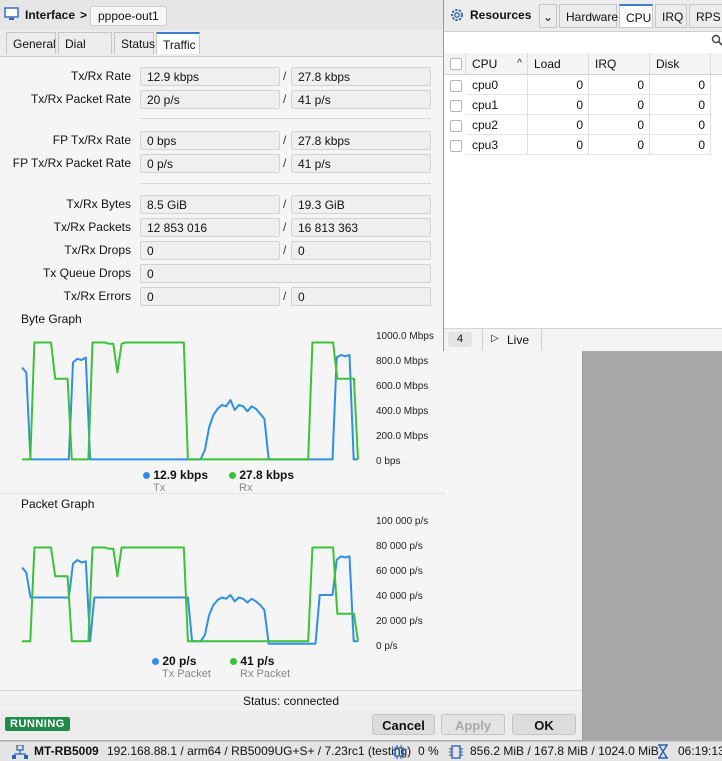 This screenshot has width=722, height=761. What do you see at coordinates (680, 64) in the screenshot?
I see `column-disk: Disk` at bounding box center [680, 64].